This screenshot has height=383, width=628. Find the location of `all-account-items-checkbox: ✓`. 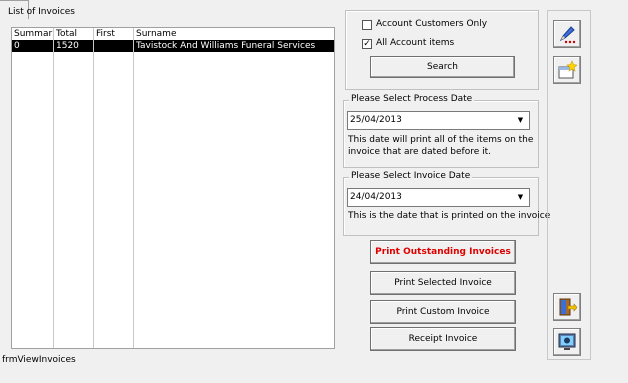

all-account-items-checkbox: ✓ is located at coordinates (367, 44).